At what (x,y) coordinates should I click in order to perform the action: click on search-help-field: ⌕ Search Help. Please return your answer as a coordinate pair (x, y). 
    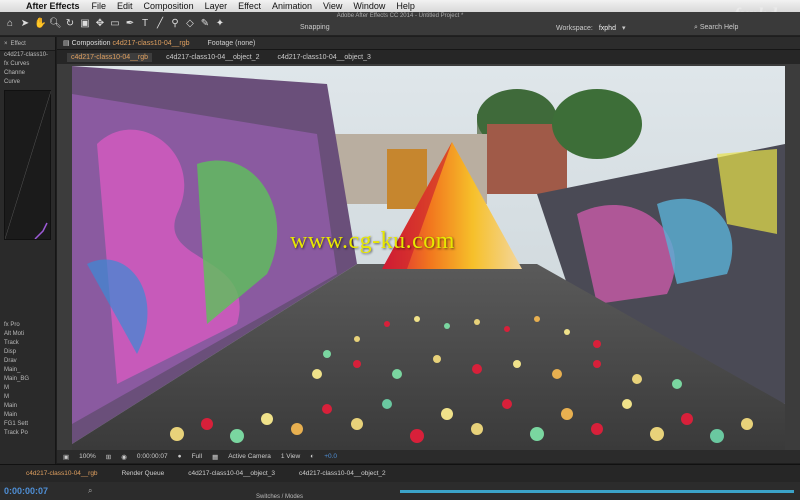
    Looking at the image, I should click on (716, 28).